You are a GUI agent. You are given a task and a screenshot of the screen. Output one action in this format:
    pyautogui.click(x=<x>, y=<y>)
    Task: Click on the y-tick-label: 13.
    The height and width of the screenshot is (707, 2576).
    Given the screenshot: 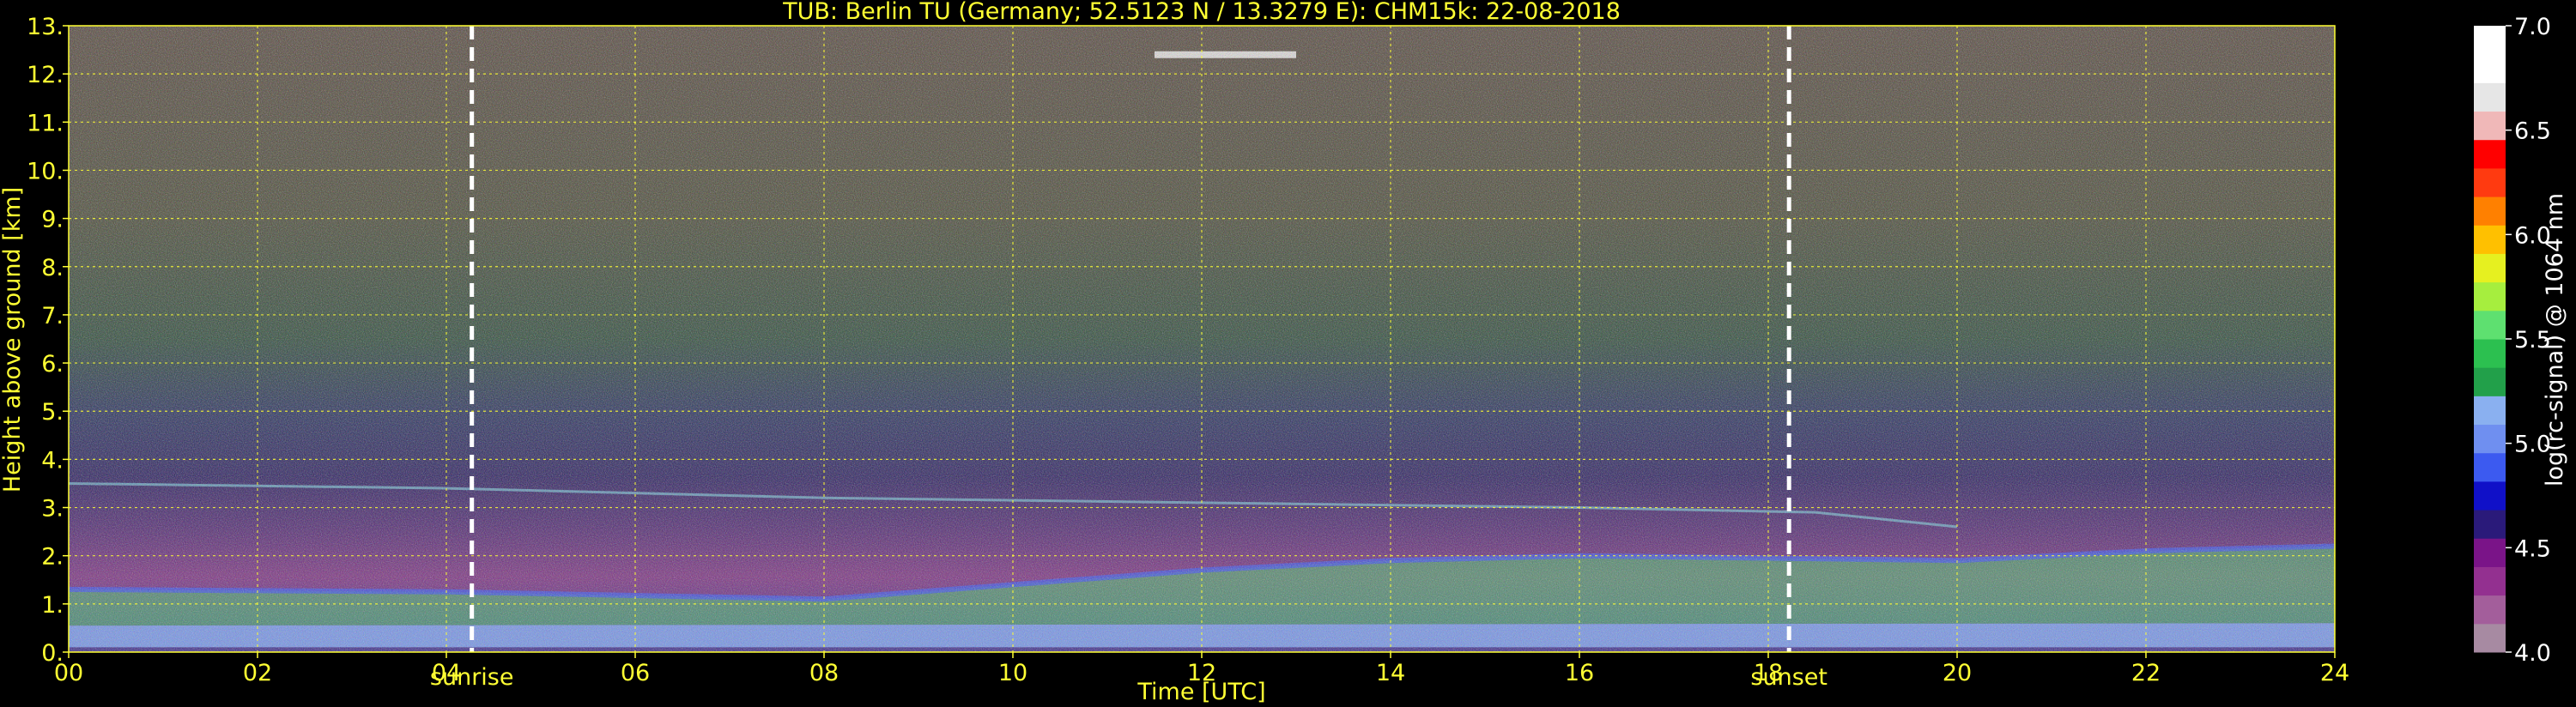 What is the action you would take?
    pyautogui.click(x=45, y=27)
    